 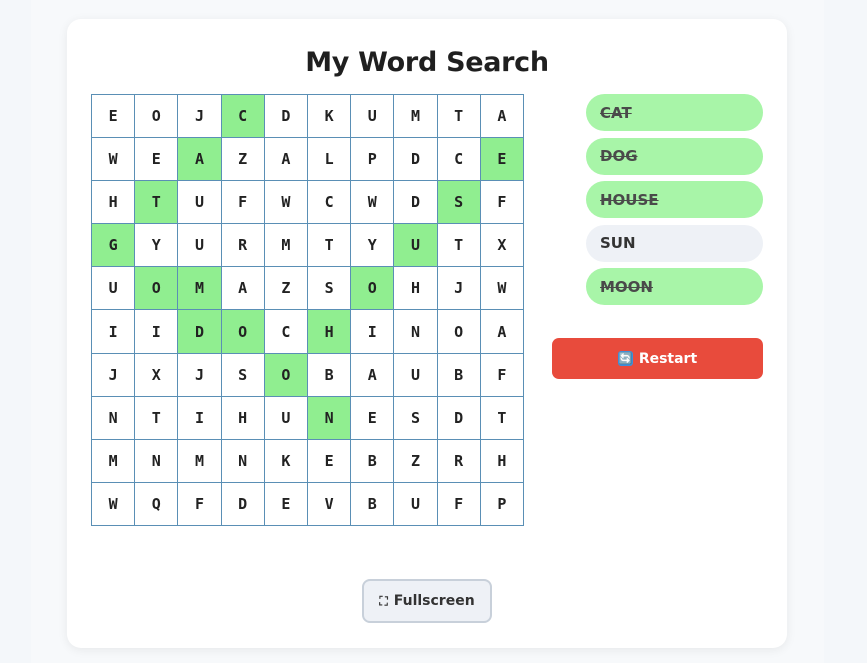 I want to click on grid-cell: L, so click(x=330, y=160).